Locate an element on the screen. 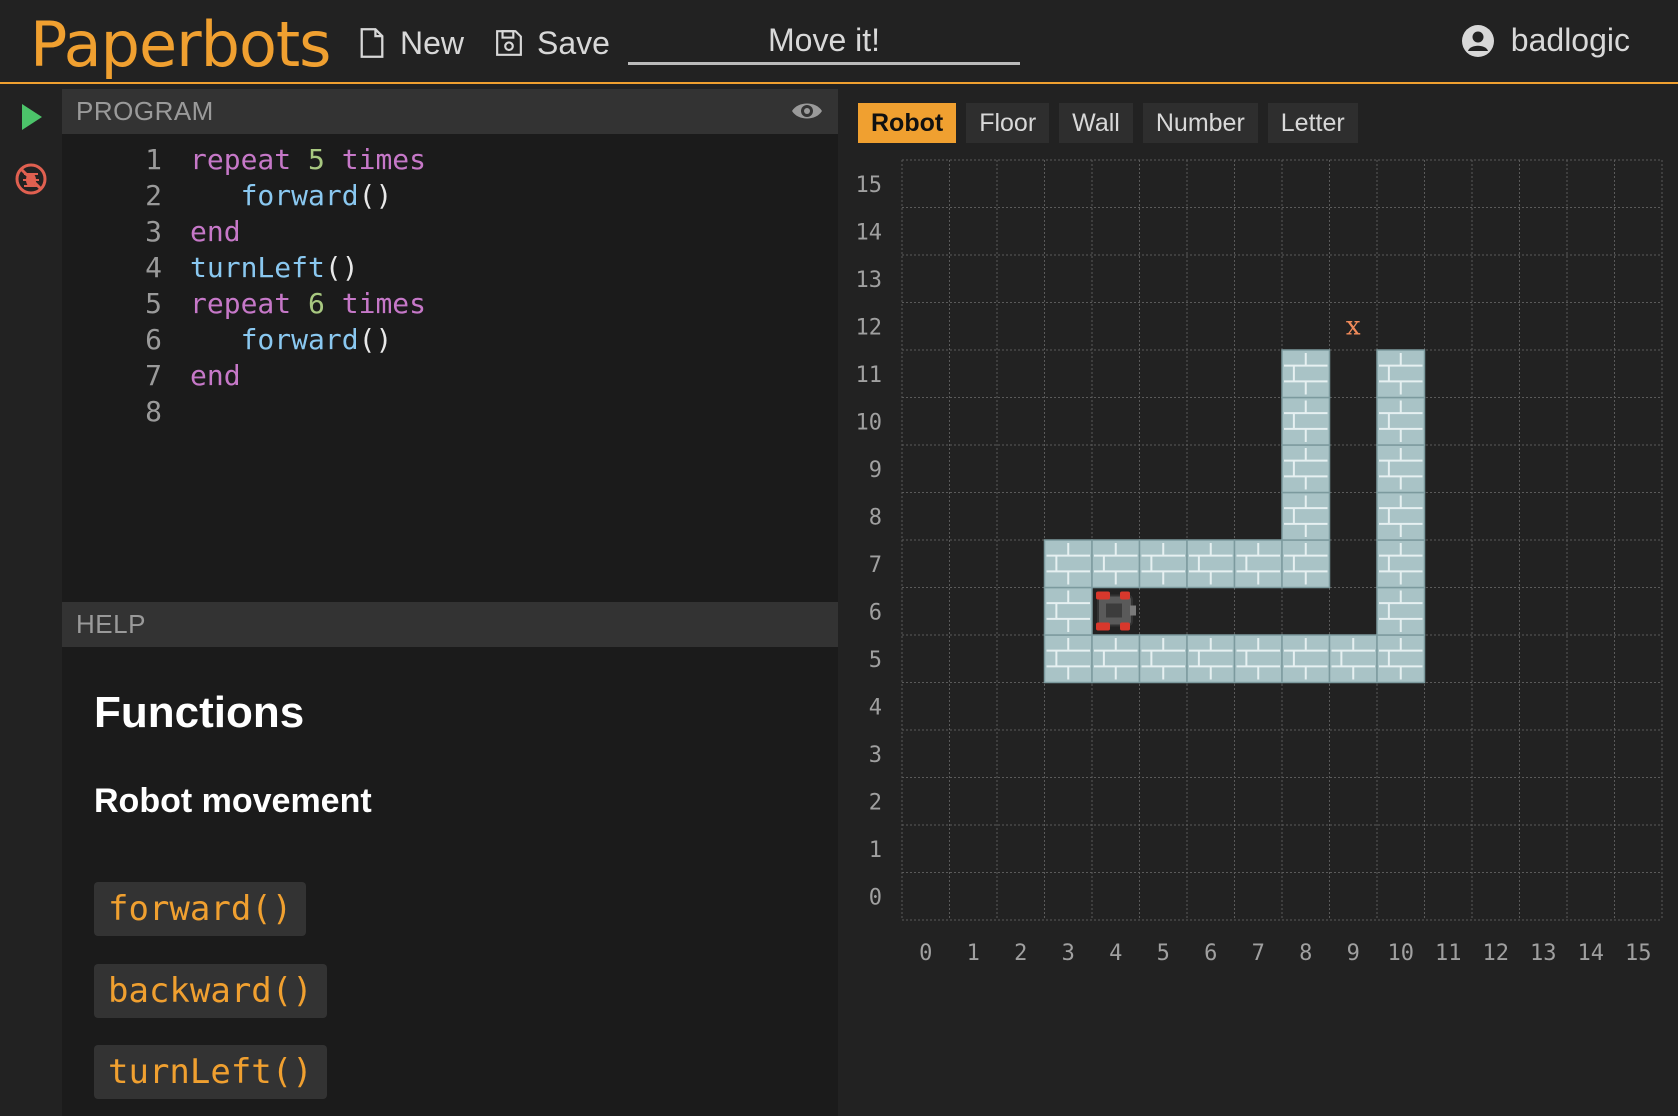 This screenshot has width=1678, height=1116. code-token: times is located at coordinates (375, 159).